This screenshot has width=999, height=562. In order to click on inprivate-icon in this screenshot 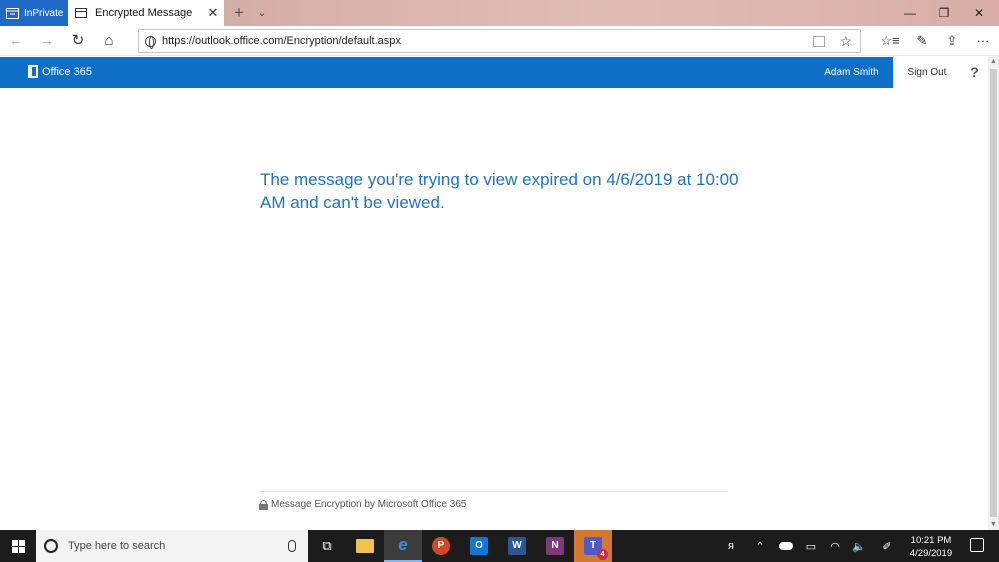, I will do `click(12, 13)`.